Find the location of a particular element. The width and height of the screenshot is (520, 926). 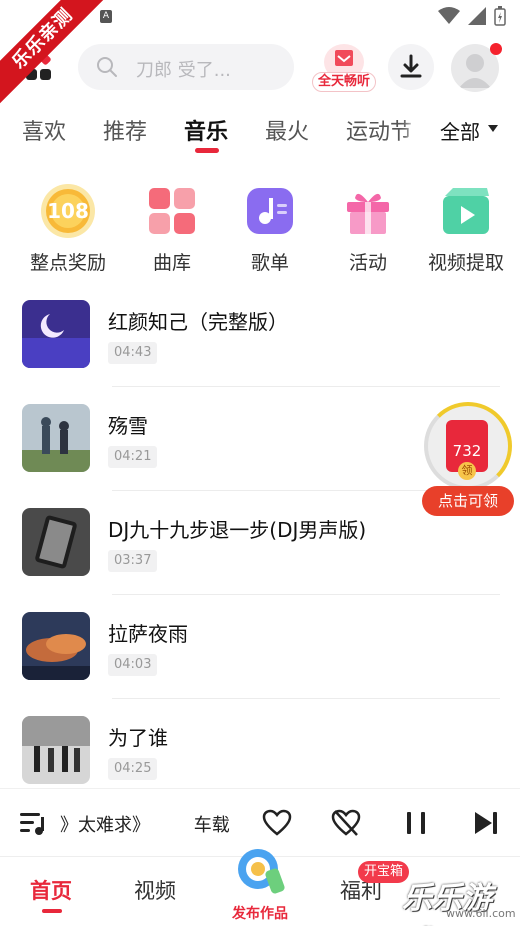

like-heart-icon is located at coordinates (277, 823).